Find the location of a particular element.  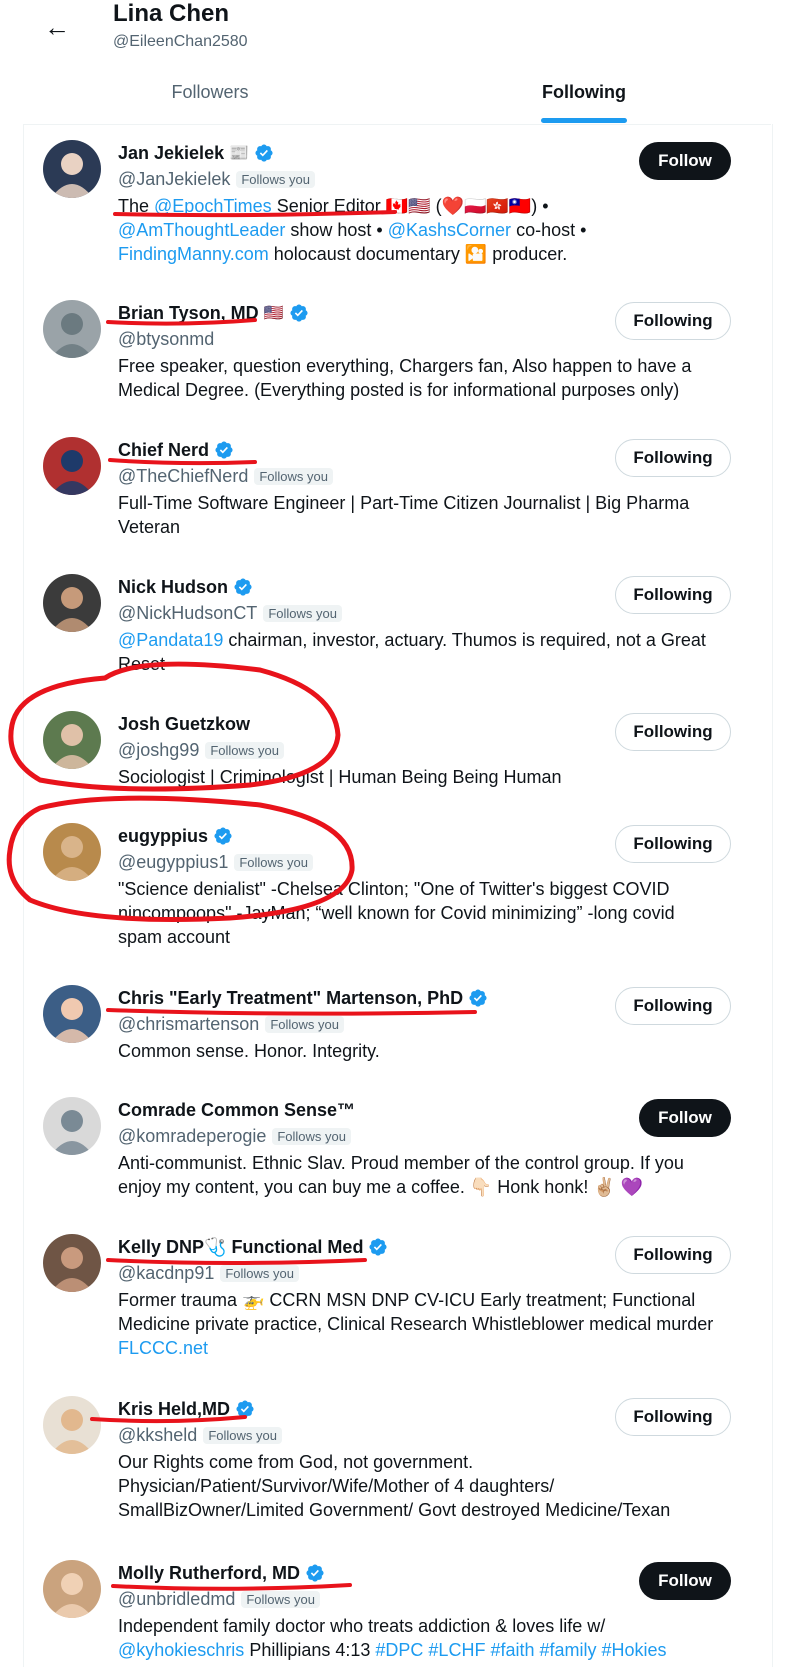

name-row: Jan Jekielek 📰 is located at coordinates (196, 153).